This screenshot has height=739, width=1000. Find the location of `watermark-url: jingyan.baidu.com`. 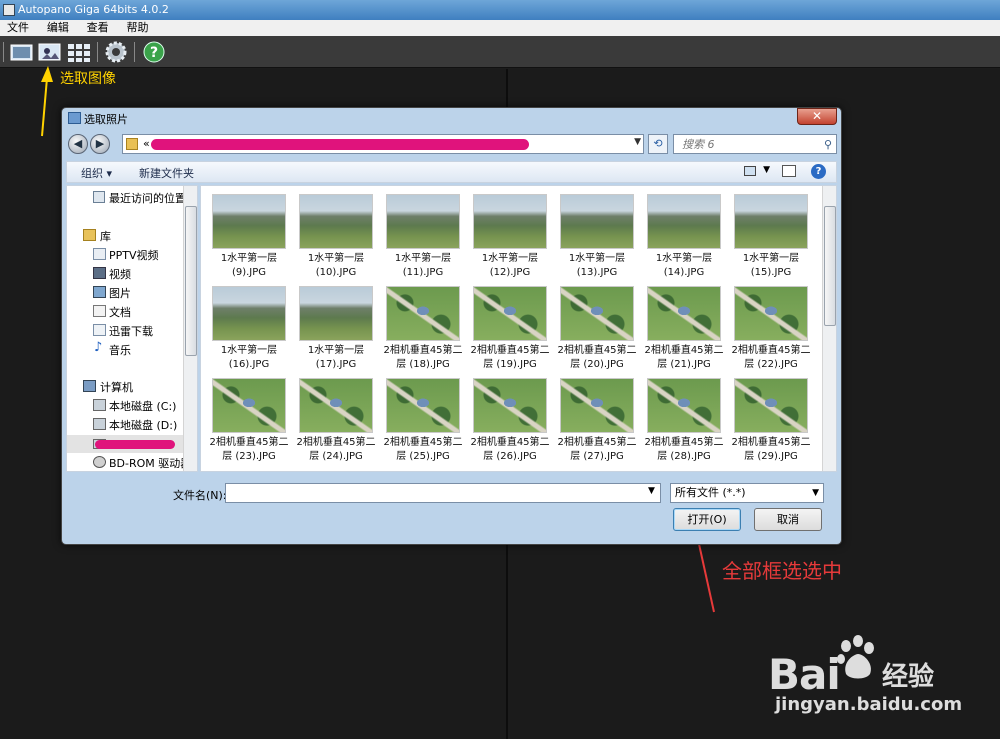

watermark-url: jingyan.baidu.com is located at coordinates (869, 704).